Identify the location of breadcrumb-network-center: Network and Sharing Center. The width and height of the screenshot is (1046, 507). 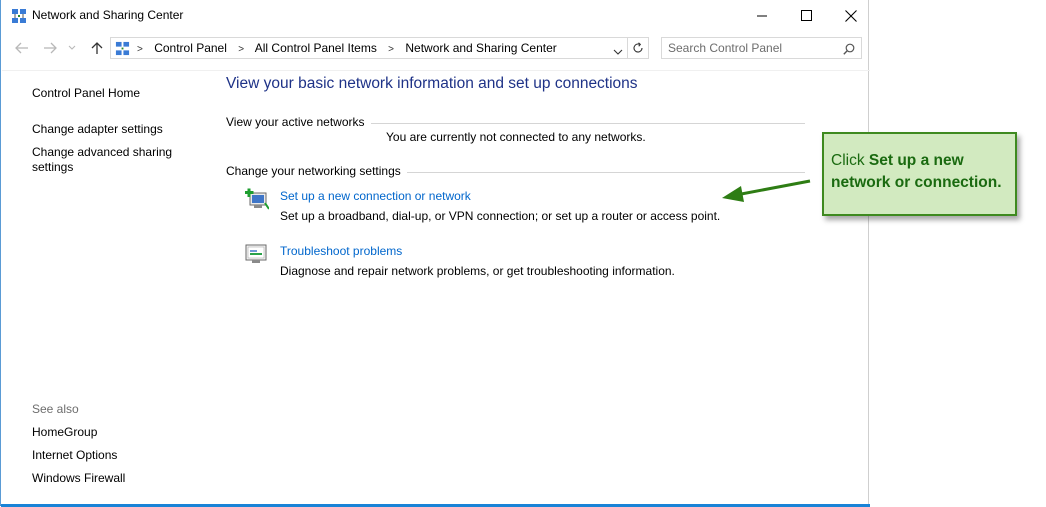
(480, 48).